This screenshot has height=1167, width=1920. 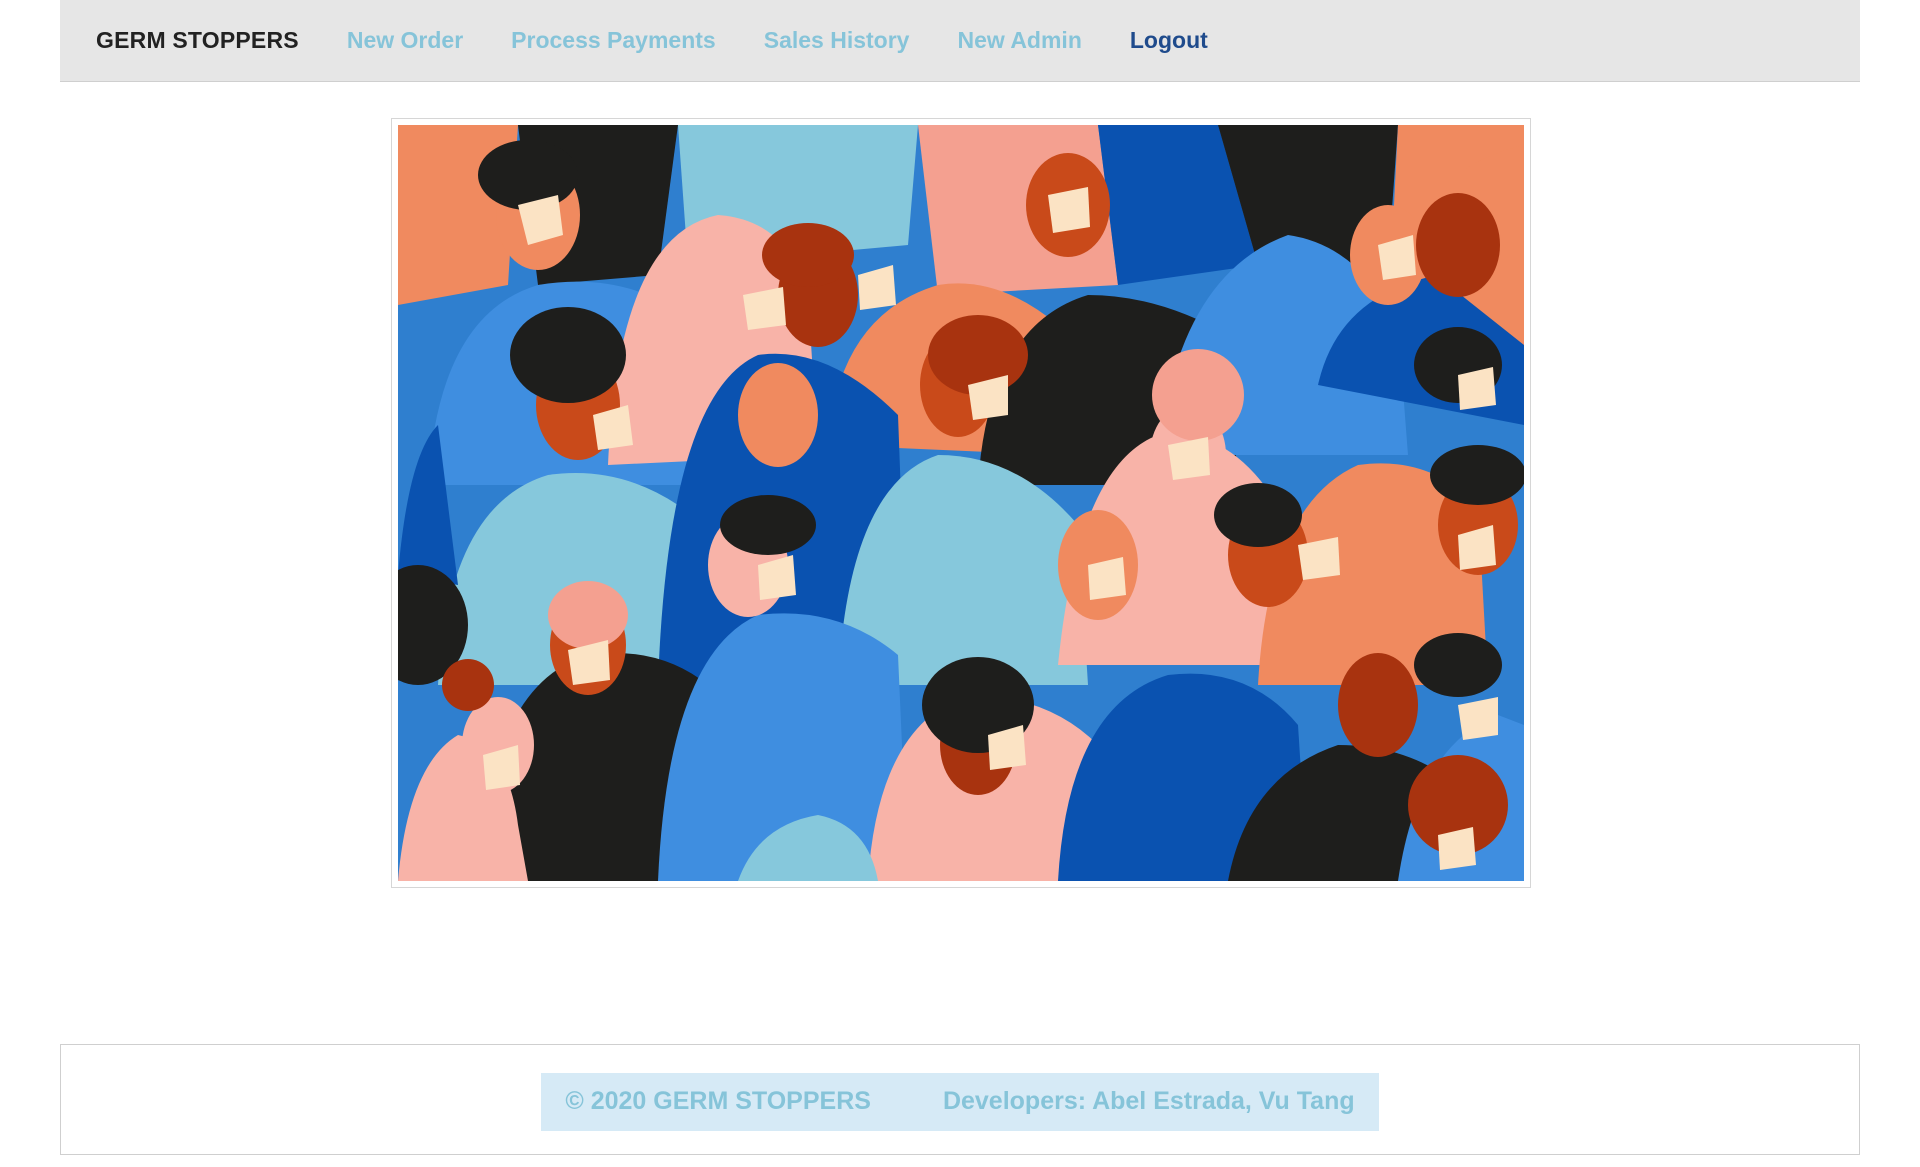 What do you see at coordinates (613, 40) in the screenshot?
I see `nav-process-payments: Process Payments` at bounding box center [613, 40].